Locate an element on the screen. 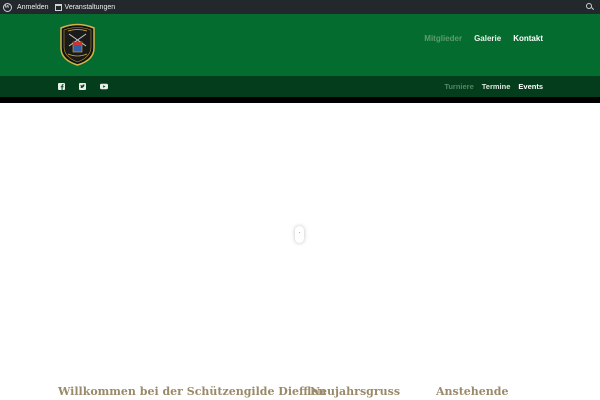  social-links is located at coordinates (82, 86).